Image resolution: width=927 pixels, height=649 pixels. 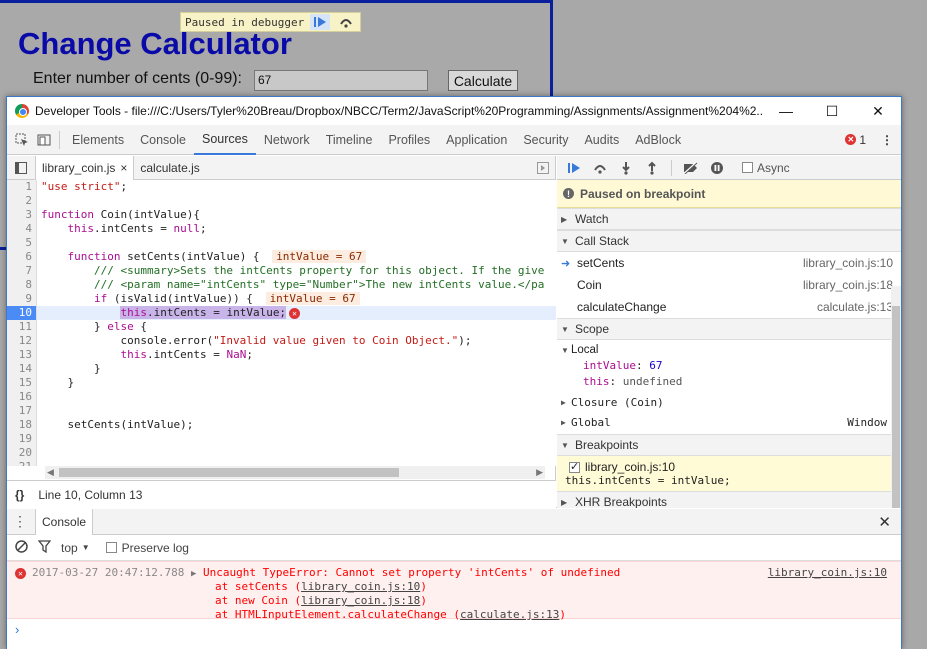 I want to click on stack-link: library_coin.js:18, so click(x=360, y=600).